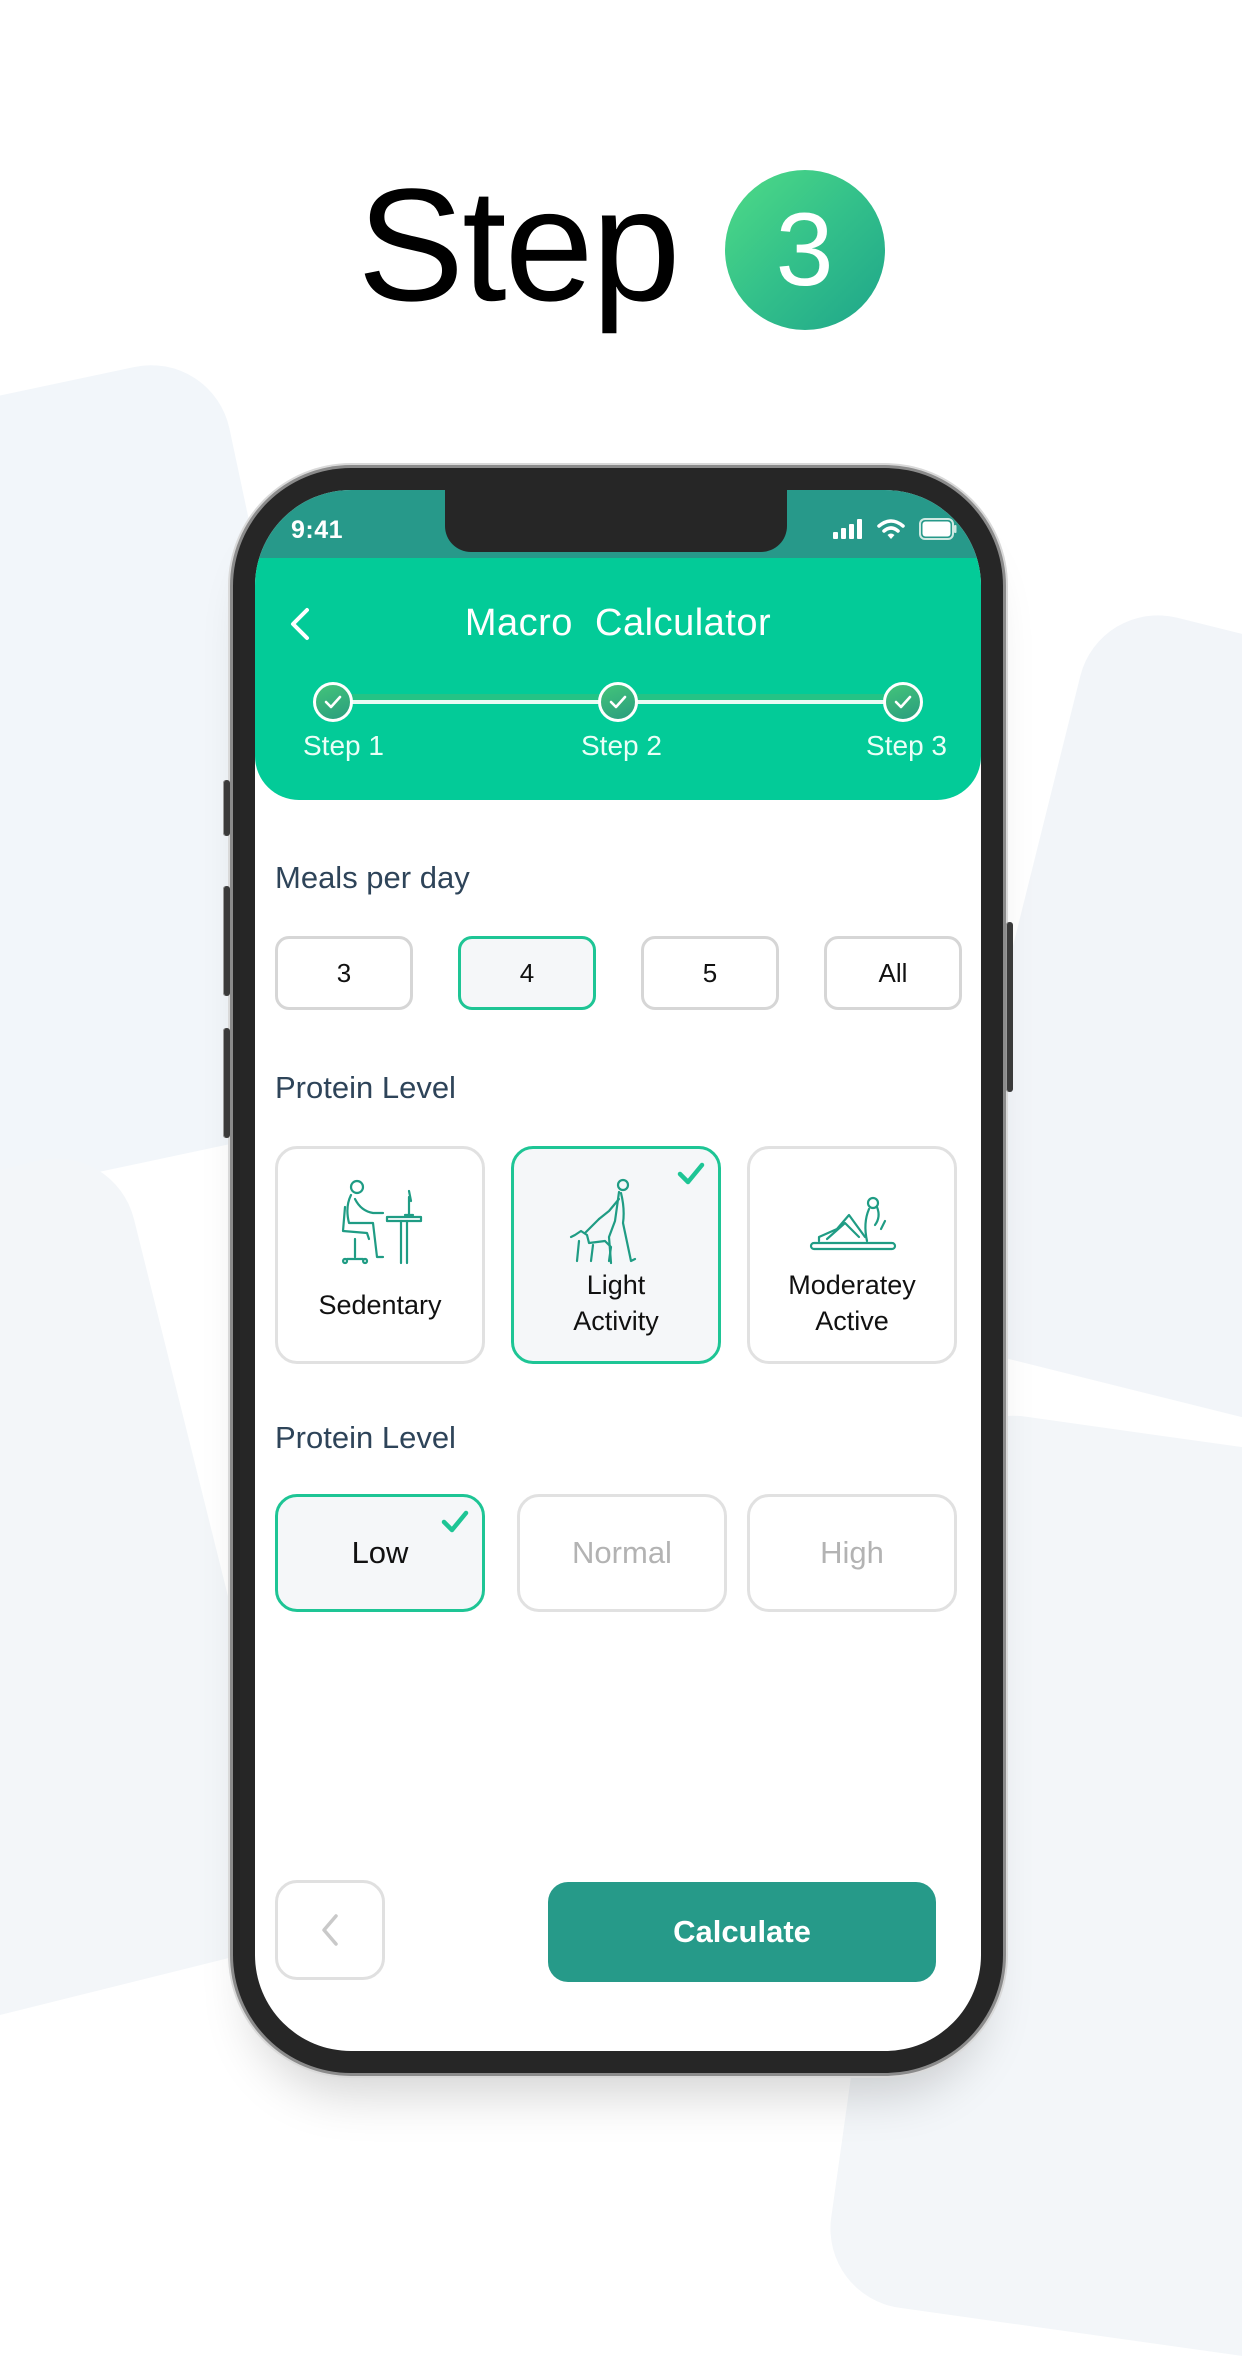  Describe the element at coordinates (344, 973) in the screenshot. I see `meals-option-3: 3` at that location.